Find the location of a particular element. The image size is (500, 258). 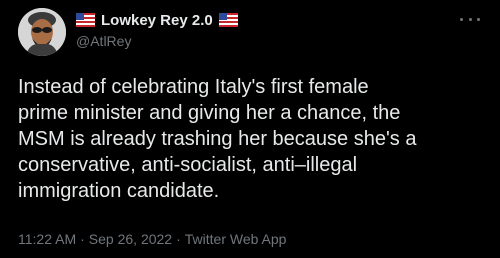

tweet-metadata: 11:22 AM · Sep 26, 2022 · Twitter Web App is located at coordinates (152, 239).